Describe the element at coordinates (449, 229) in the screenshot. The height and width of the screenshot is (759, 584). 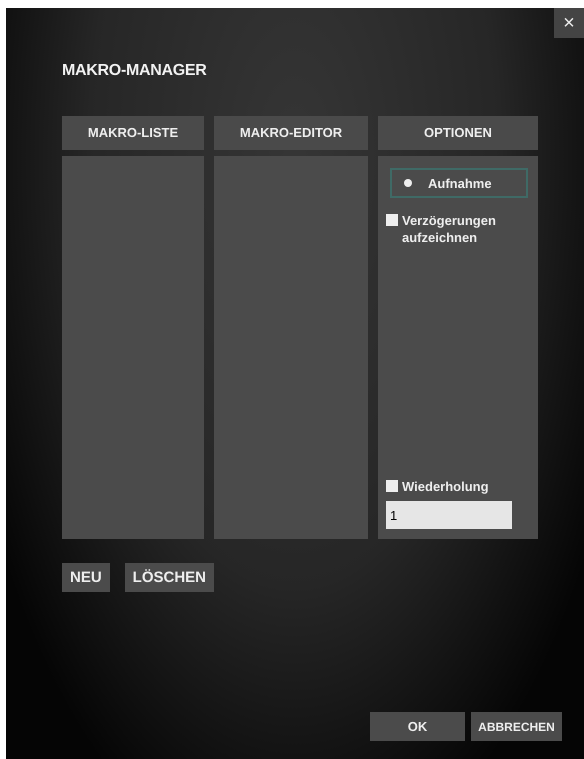
I see `checkbox-label: Verzögerungen aufzeichnen` at that location.